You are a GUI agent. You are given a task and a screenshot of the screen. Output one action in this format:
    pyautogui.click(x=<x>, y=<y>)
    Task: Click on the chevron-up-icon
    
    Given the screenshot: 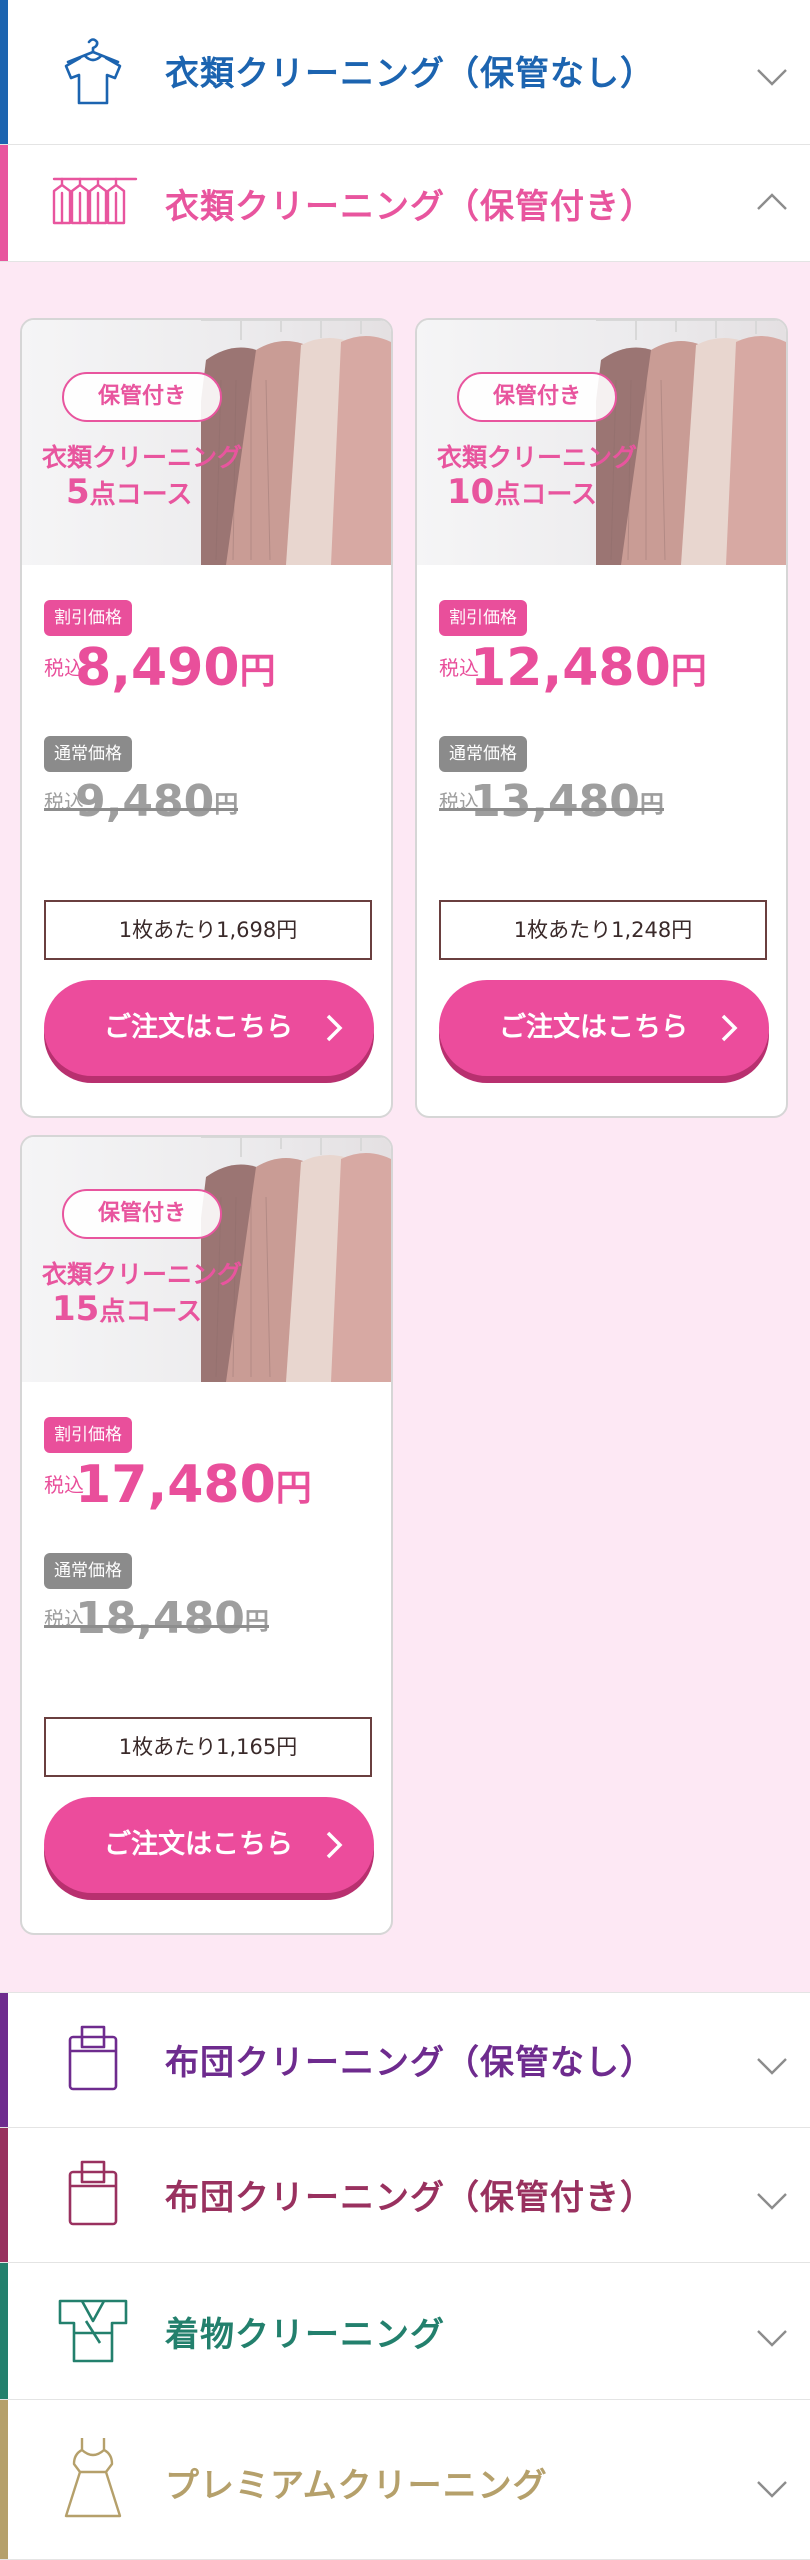 What is the action you would take?
    pyautogui.click(x=772, y=203)
    